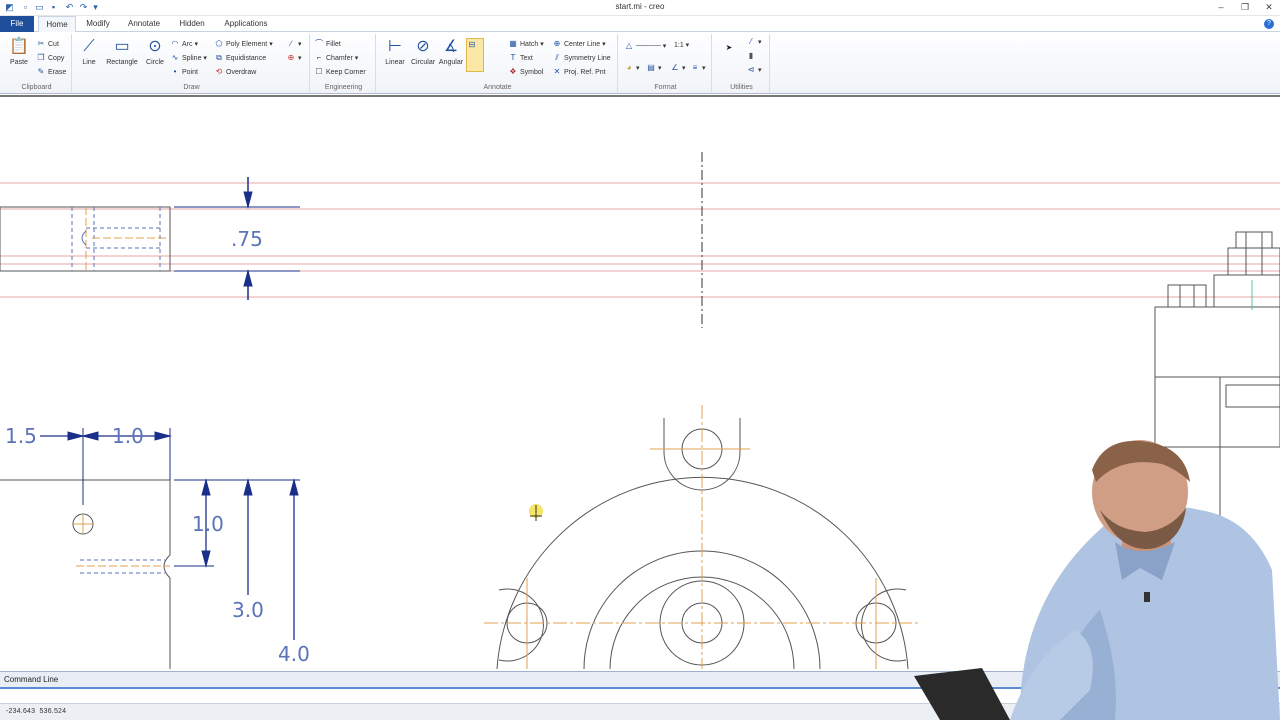 This screenshot has width=1280, height=720. Describe the element at coordinates (89, 46) in the screenshot. I see `line-icon: ⟋` at that location.